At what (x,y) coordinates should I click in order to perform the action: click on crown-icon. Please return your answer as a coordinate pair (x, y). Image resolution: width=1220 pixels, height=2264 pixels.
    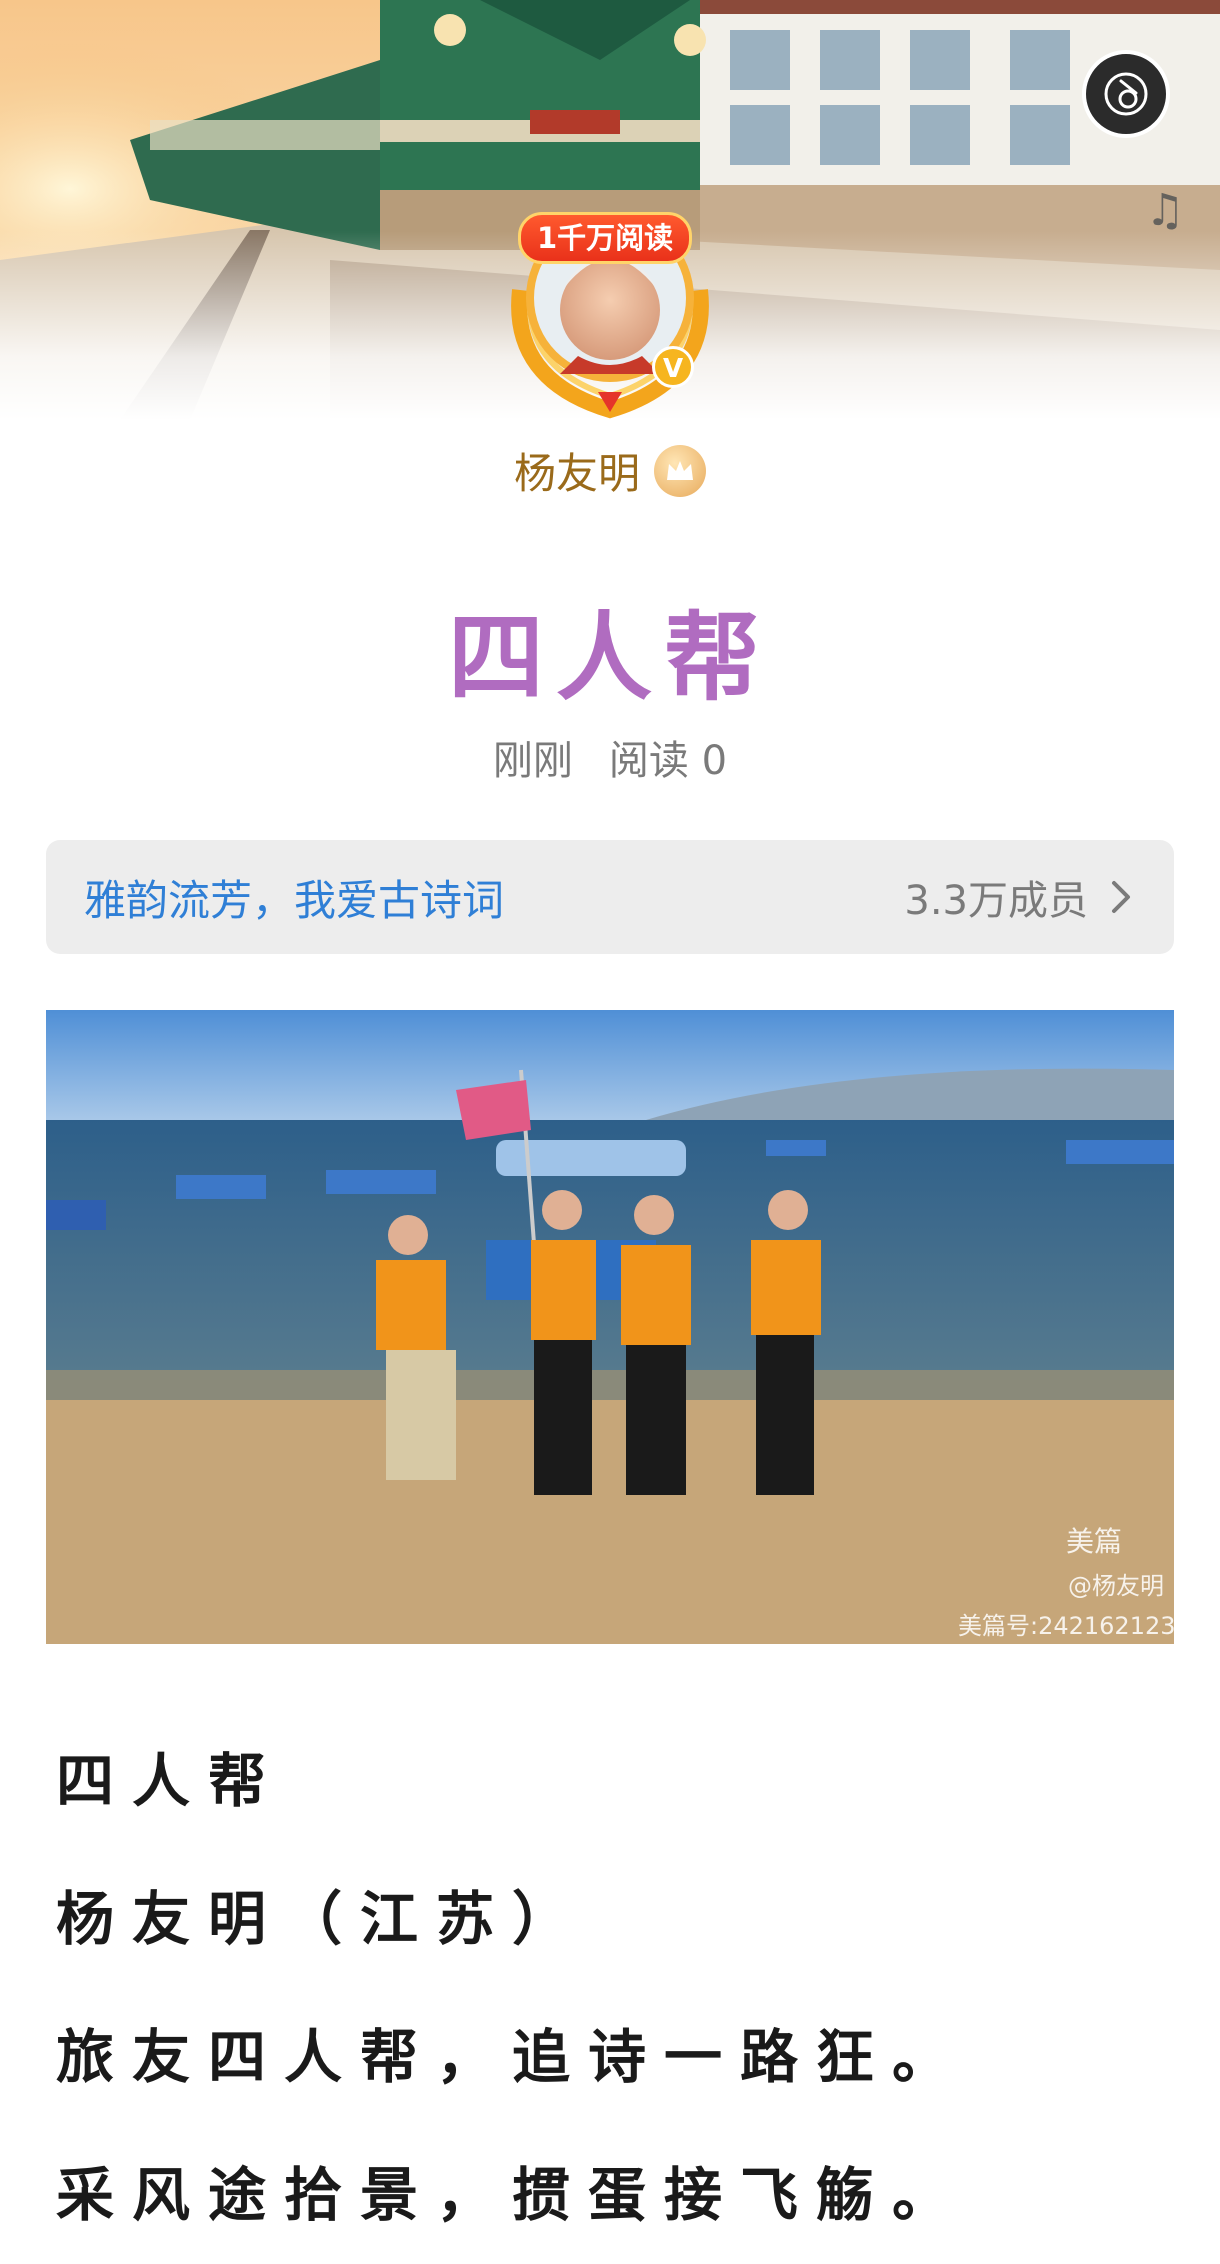
    Looking at the image, I should click on (680, 470).